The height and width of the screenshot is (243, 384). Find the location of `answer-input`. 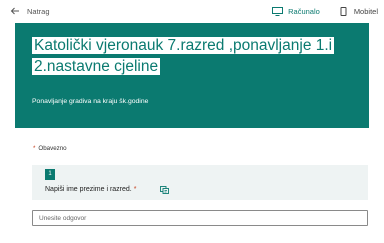

answer-input is located at coordinates (200, 218).